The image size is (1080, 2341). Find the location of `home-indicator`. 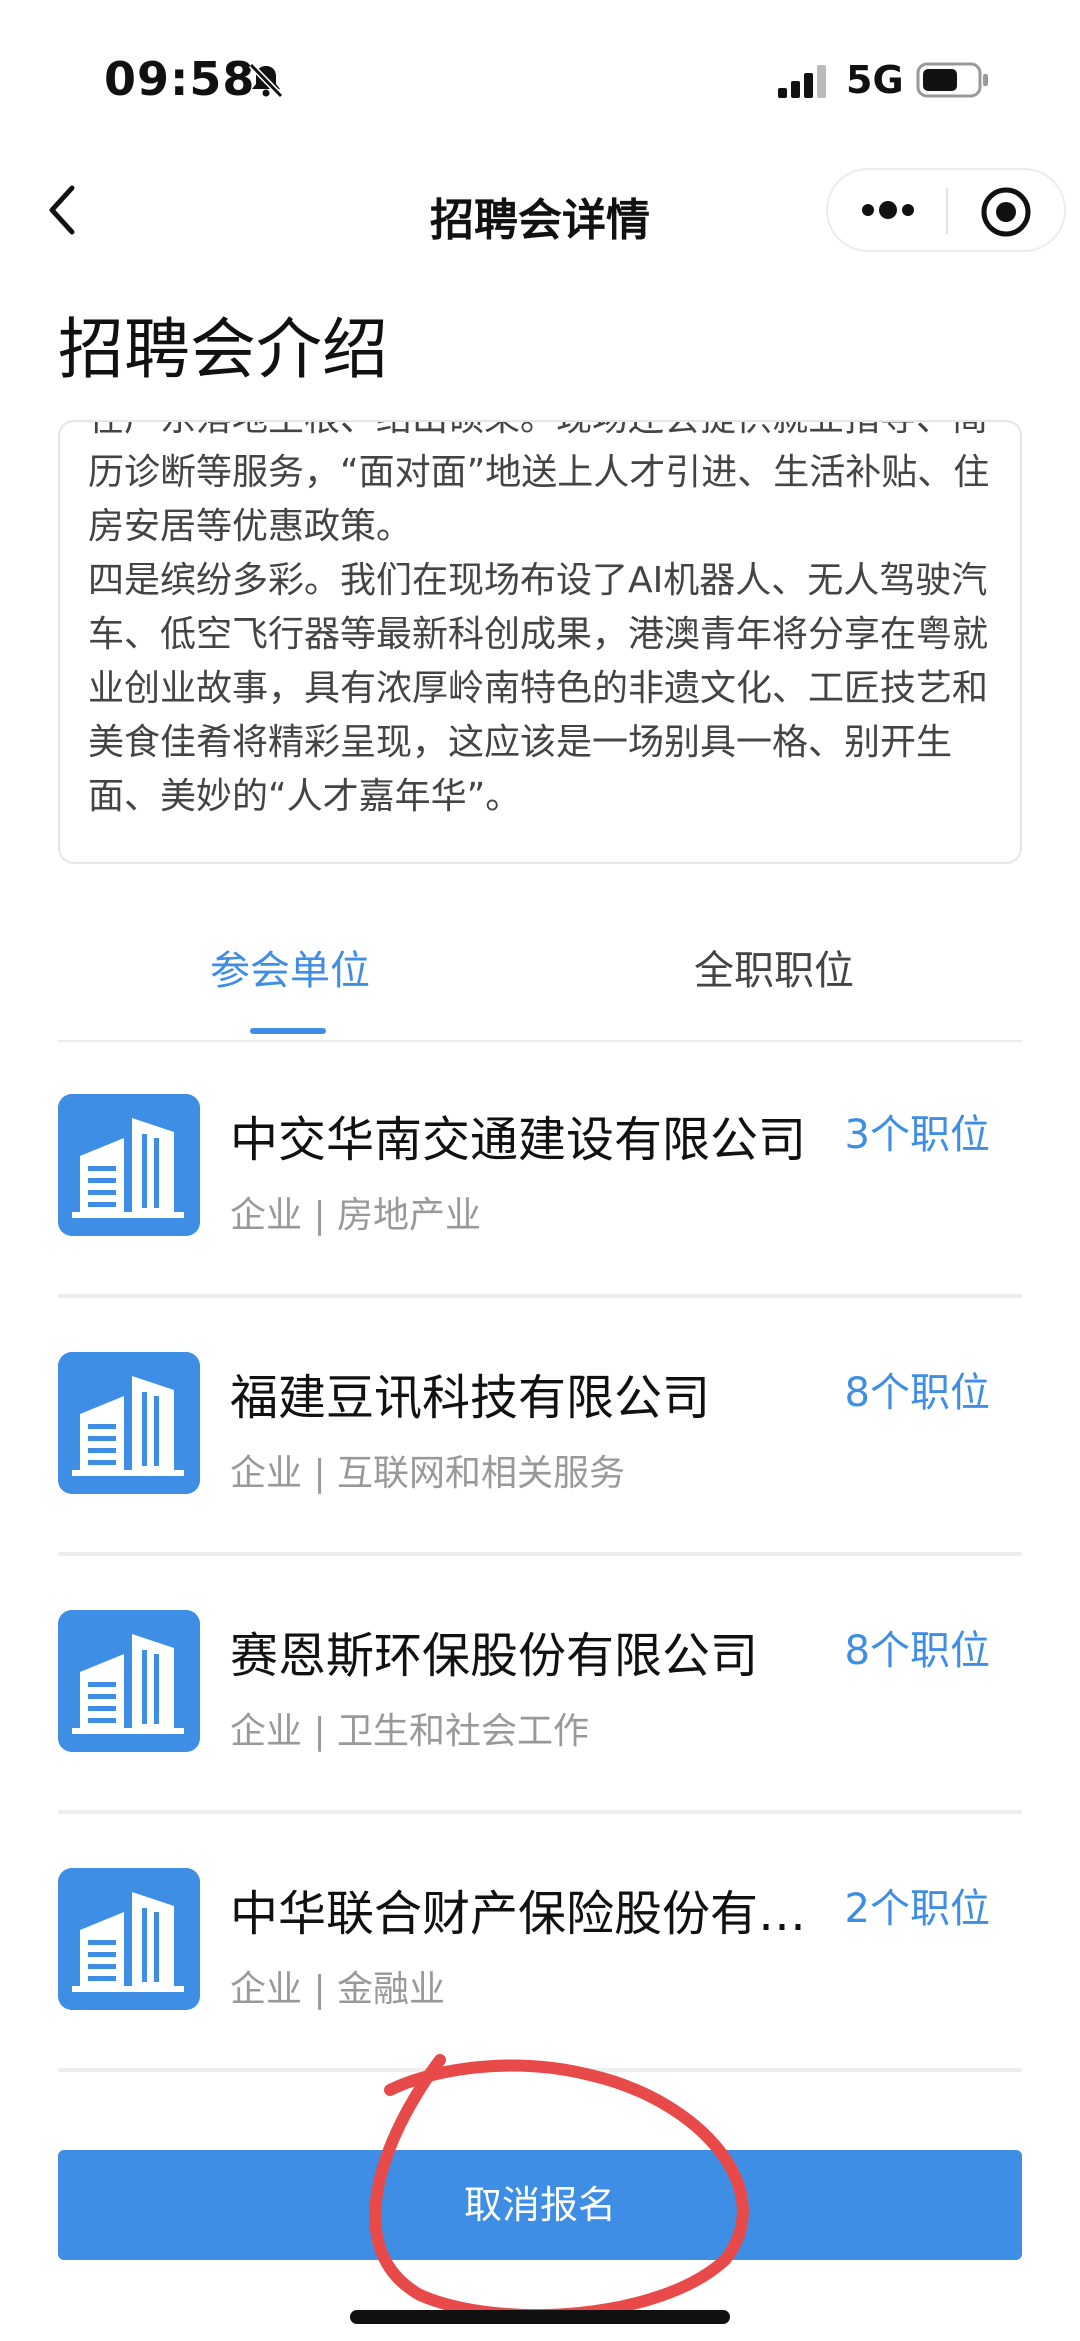

home-indicator is located at coordinates (540, 2317).